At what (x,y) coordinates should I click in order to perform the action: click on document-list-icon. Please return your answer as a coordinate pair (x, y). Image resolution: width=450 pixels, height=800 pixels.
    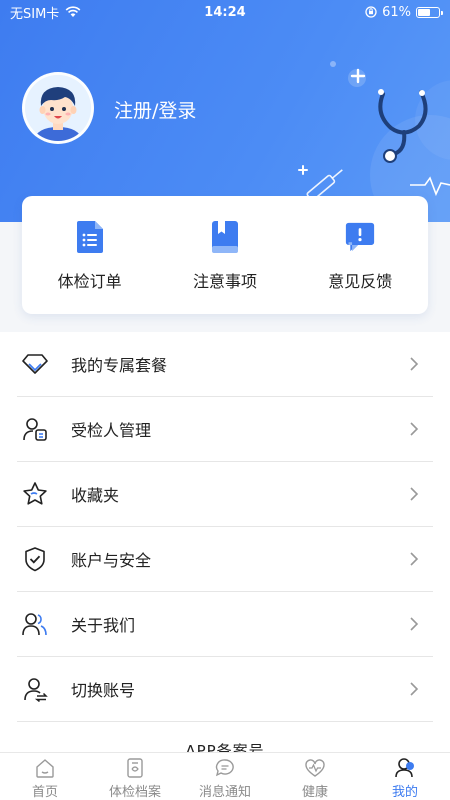
    Looking at the image, I should click on (89, 236).